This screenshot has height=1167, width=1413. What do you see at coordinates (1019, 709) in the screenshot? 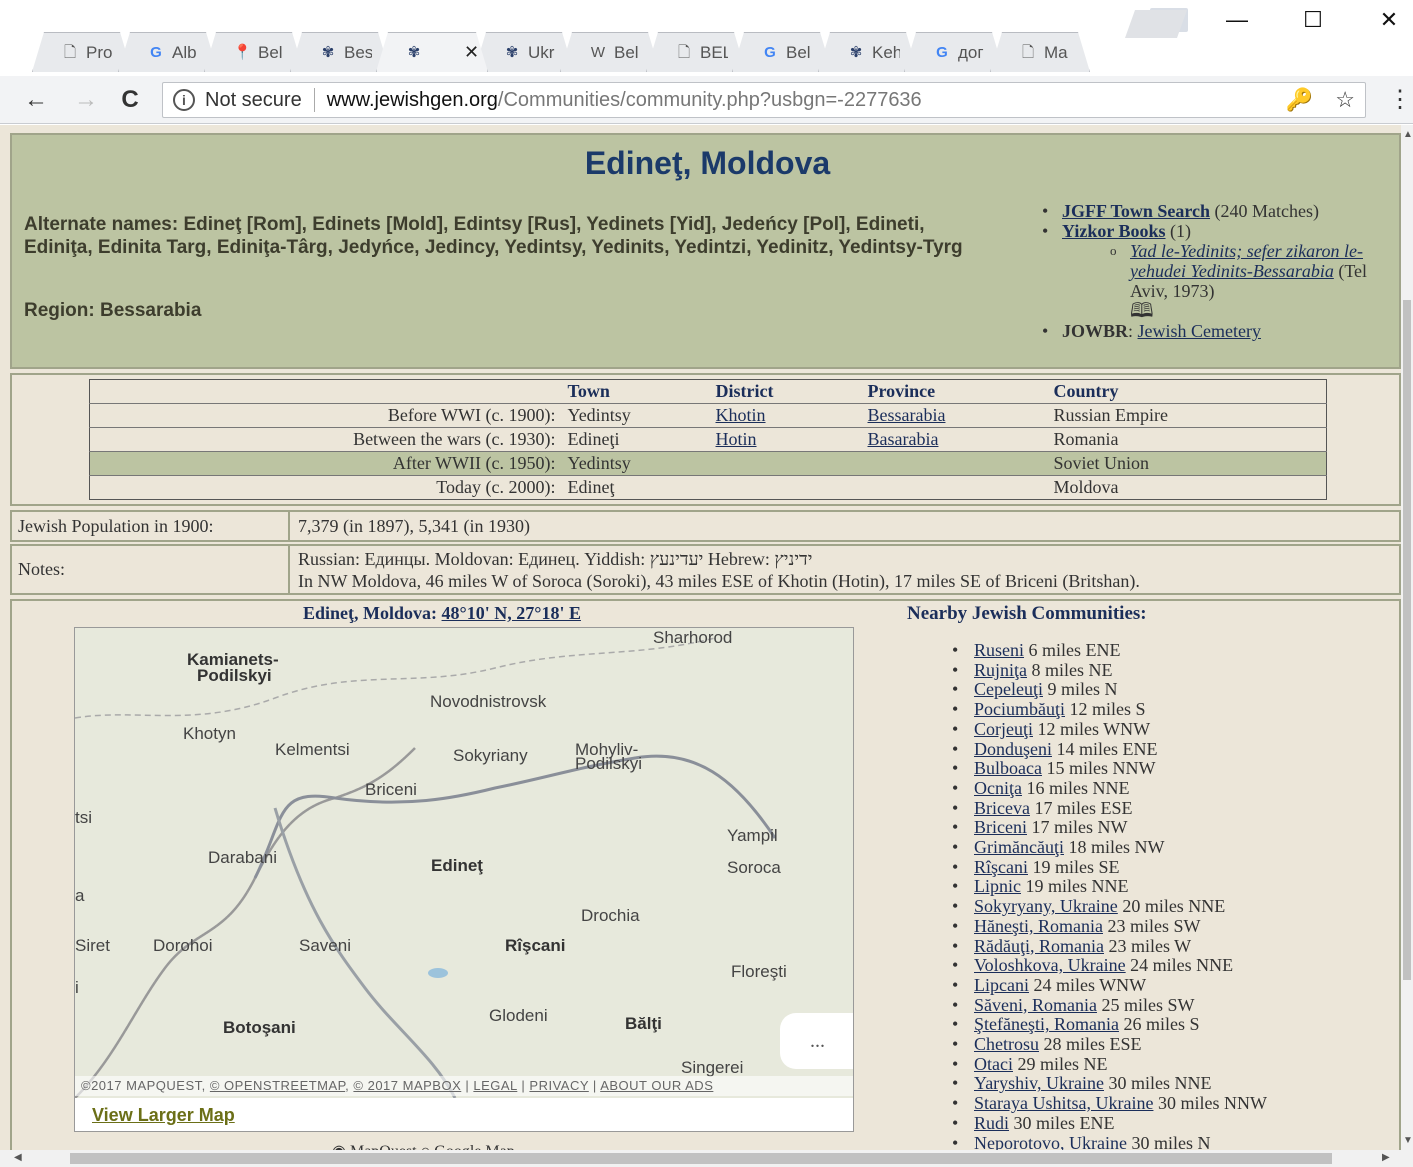
I see `nearby-community-link: Pociumbăuţi` at bounding box center [1019, 709].